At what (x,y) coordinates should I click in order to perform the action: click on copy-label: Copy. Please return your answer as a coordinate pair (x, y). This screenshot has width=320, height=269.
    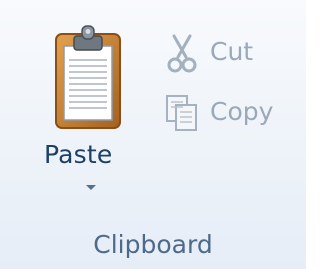
    Looking at the image, I should click on (242, 111).